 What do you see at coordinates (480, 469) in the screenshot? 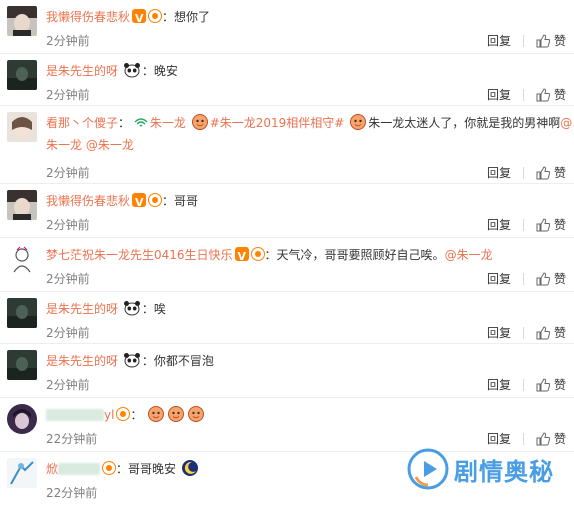
I see `watermark: 剧情奥秘` at bounding box center [480, 469].